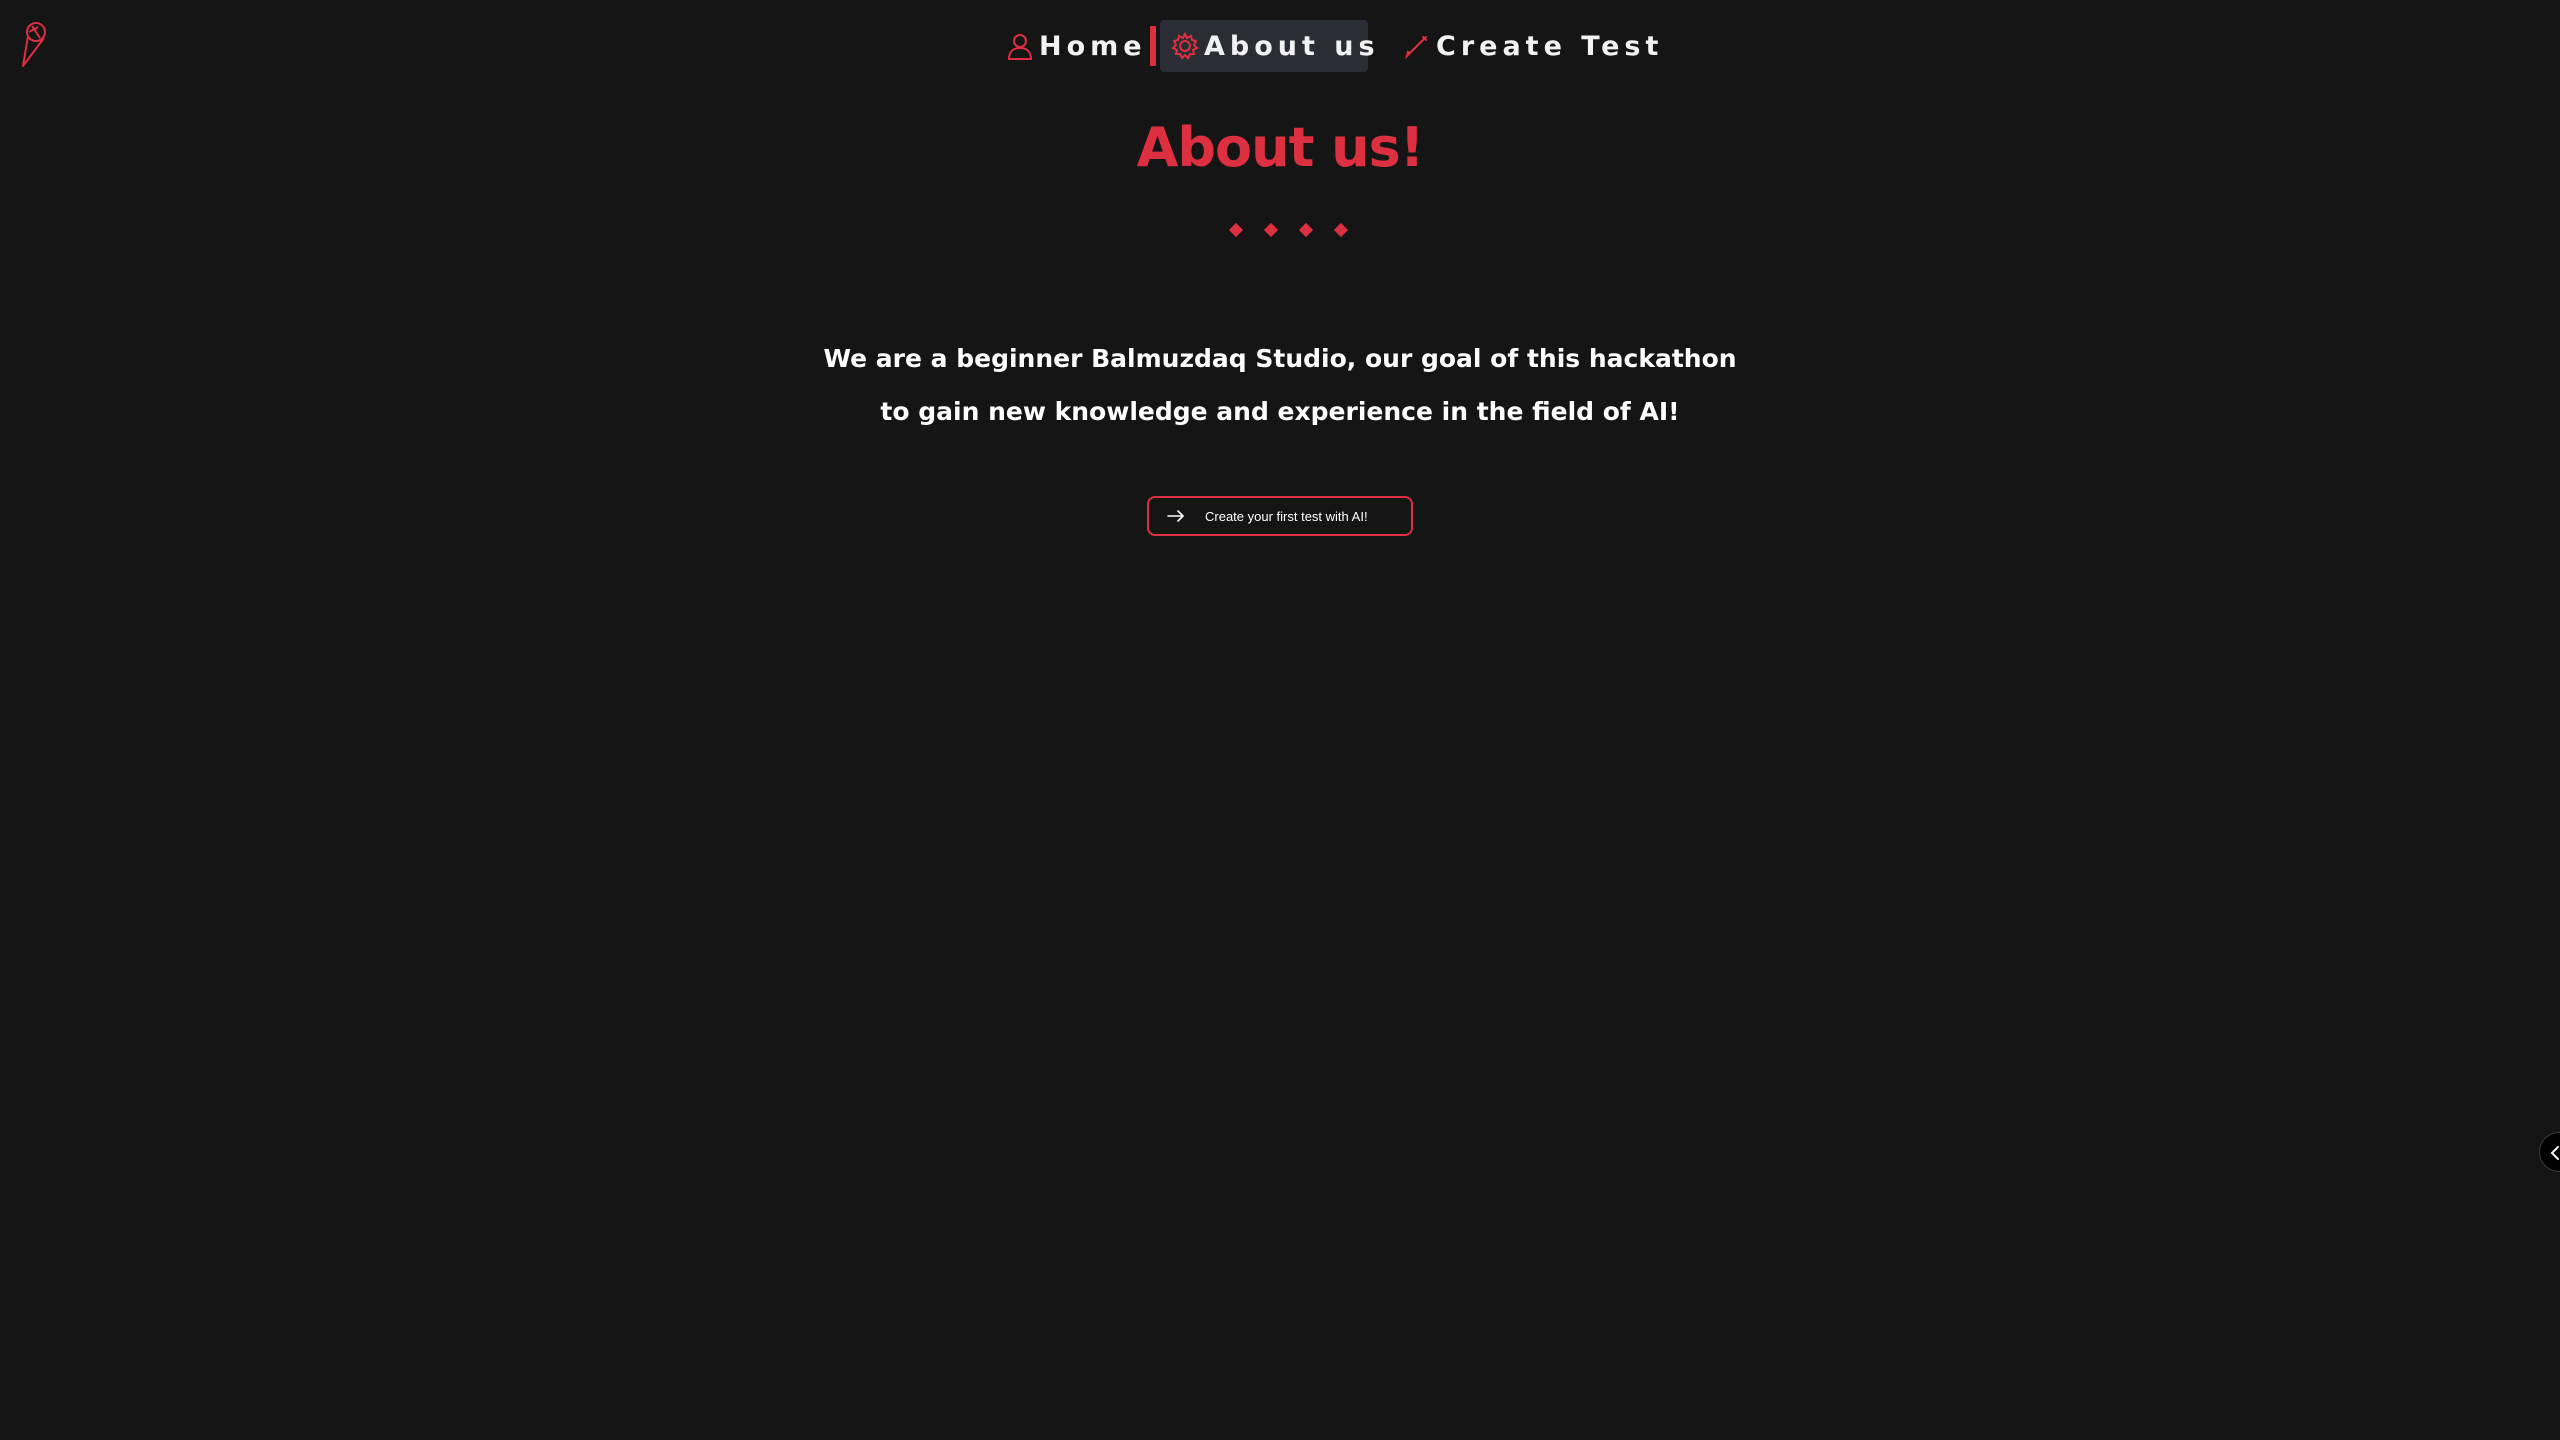  I want to click on nav-home-label: Home, so click(1093, 46).